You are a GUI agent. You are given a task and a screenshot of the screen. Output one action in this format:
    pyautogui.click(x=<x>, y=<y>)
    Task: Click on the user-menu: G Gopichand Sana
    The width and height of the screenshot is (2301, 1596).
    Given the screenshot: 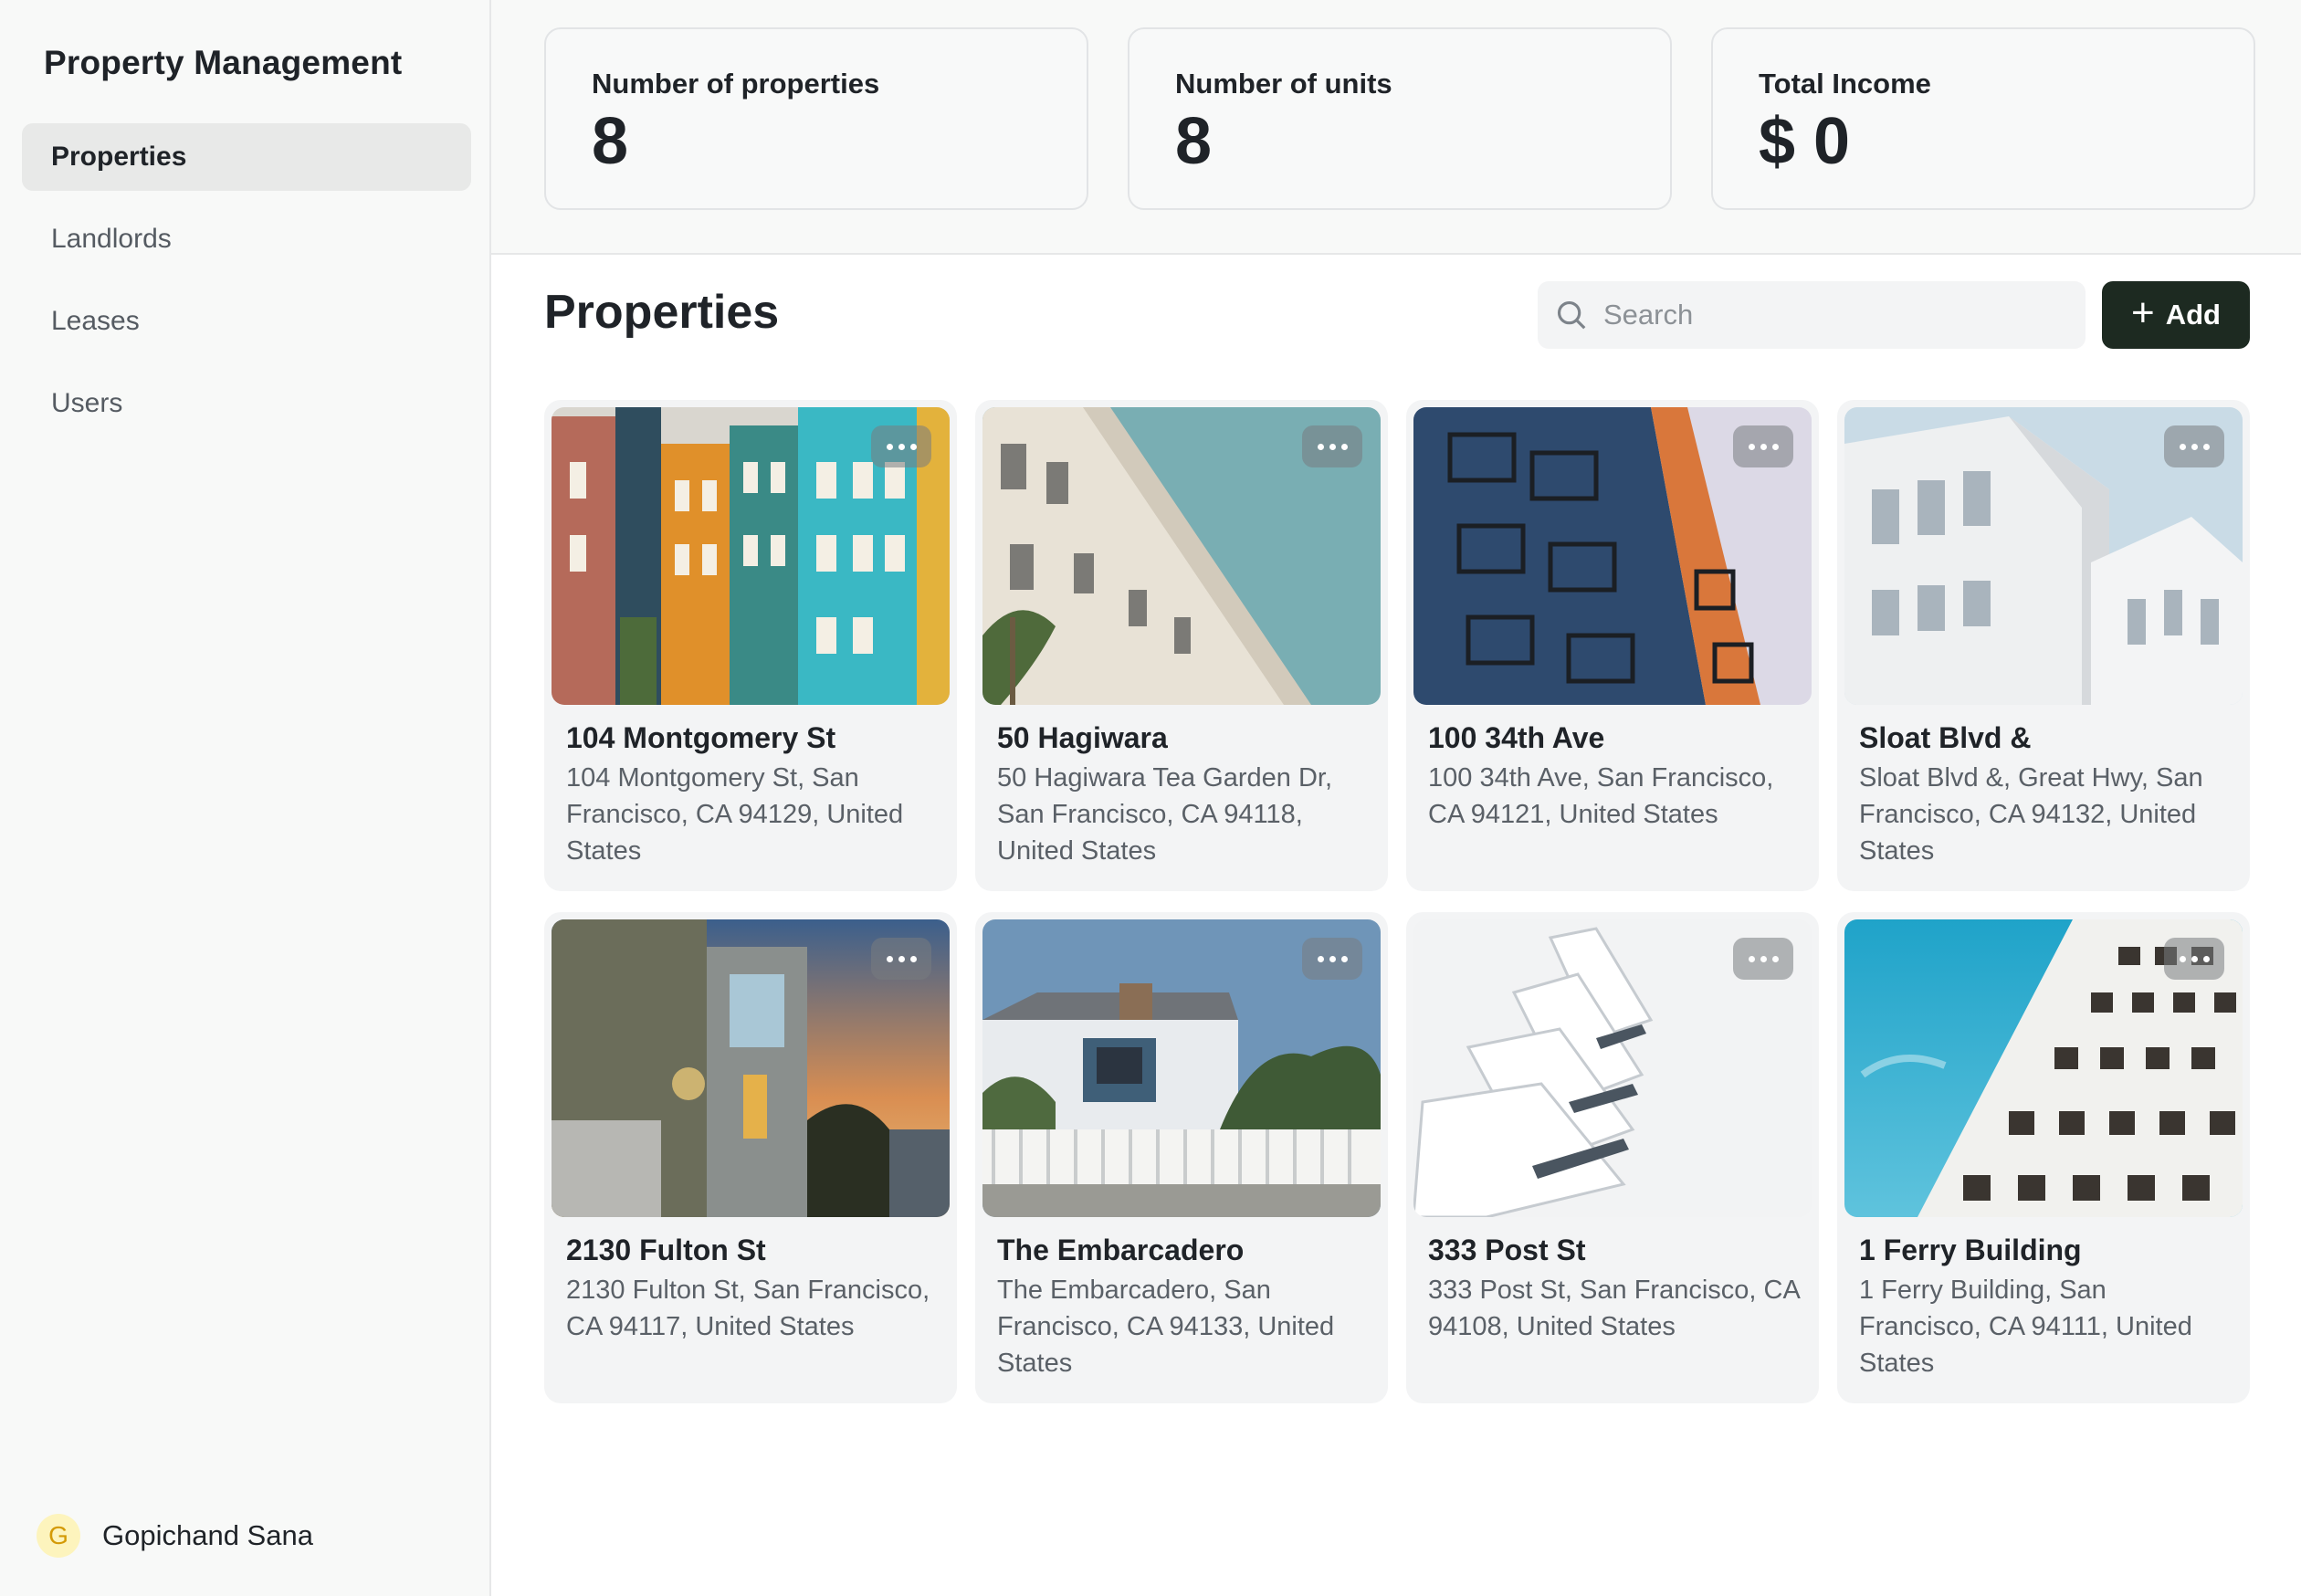 What is the action you would take?
    pyautogui.click(x=175, y=1536)
    